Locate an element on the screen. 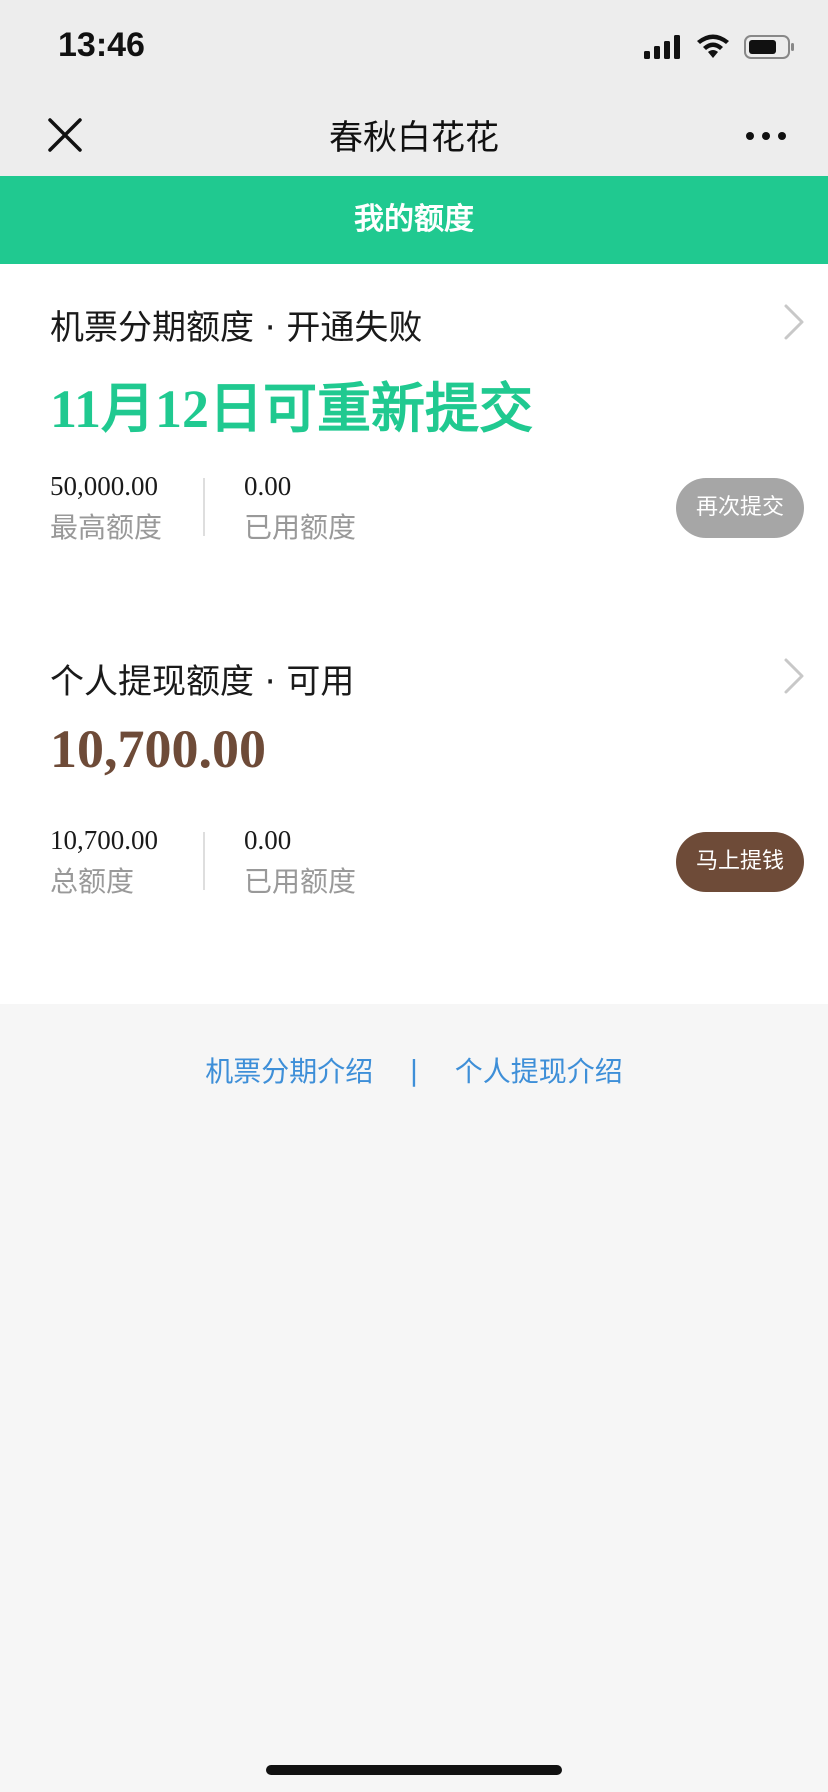 The width and height of the screenshot is (828, 1792). status-bar: 13:46 is located at coordinates (414, 48).